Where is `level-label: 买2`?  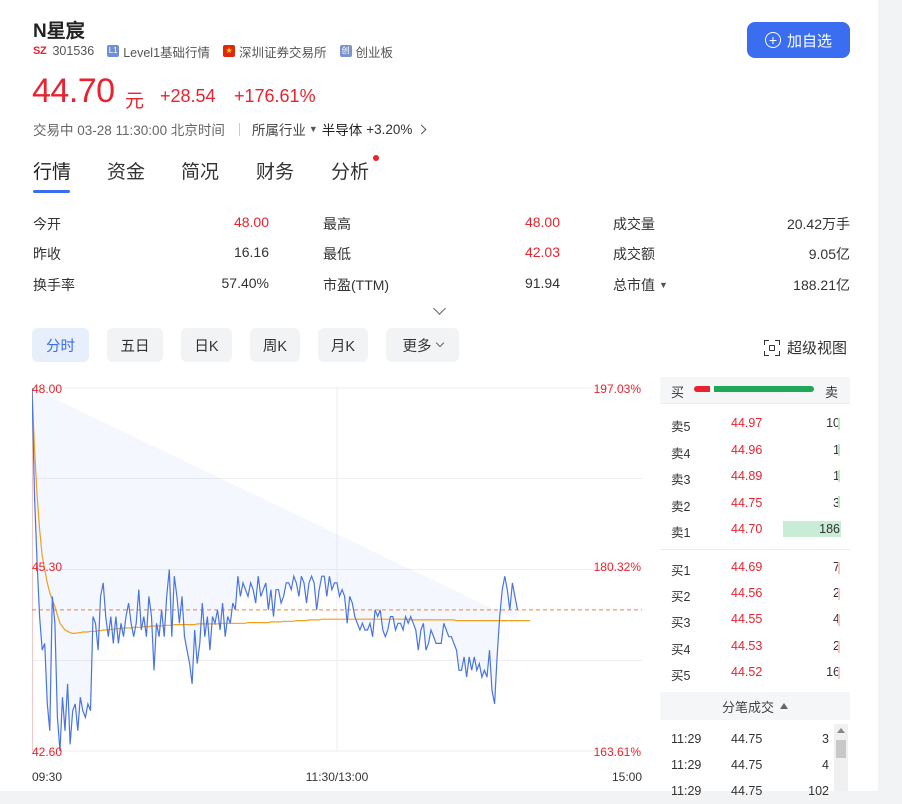 level-label: 买2 is located at coordinates (681, 597).